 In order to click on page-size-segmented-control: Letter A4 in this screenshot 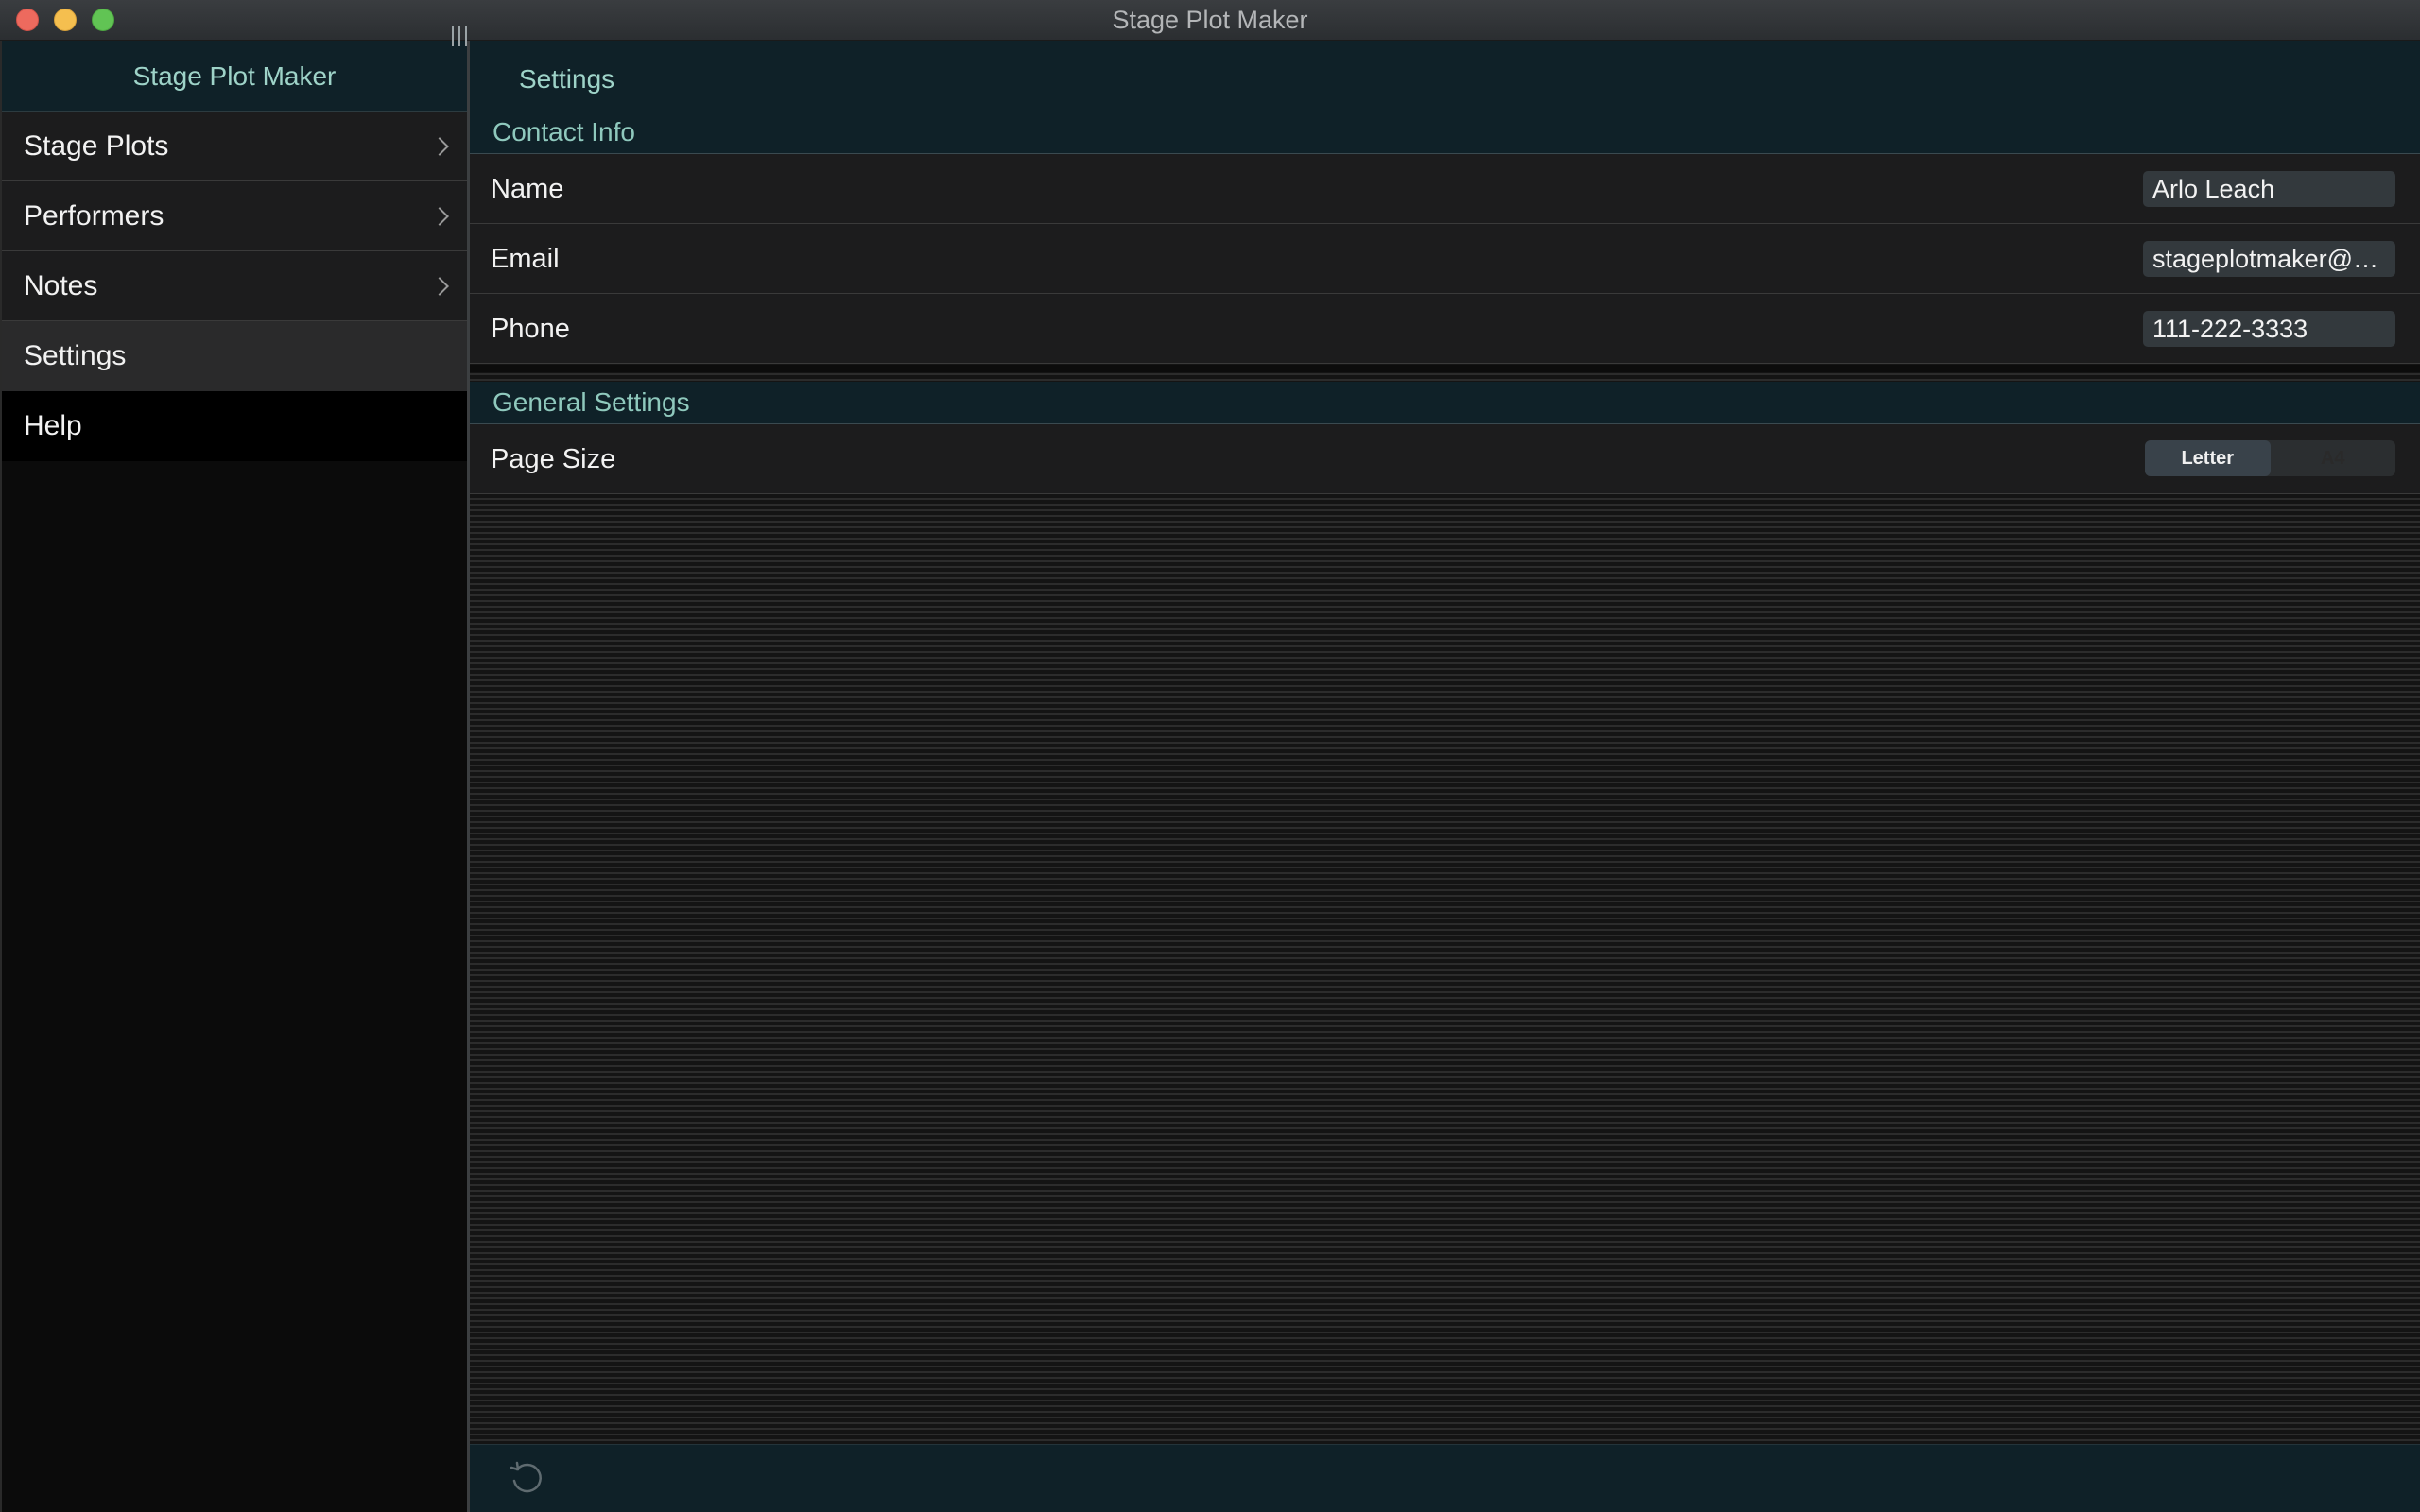, I will do `click(2270, 458)`.